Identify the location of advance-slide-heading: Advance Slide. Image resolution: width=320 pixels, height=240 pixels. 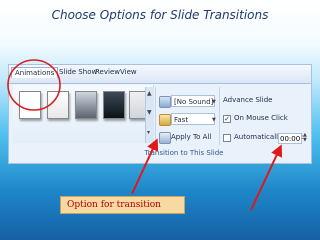
(248, 100).